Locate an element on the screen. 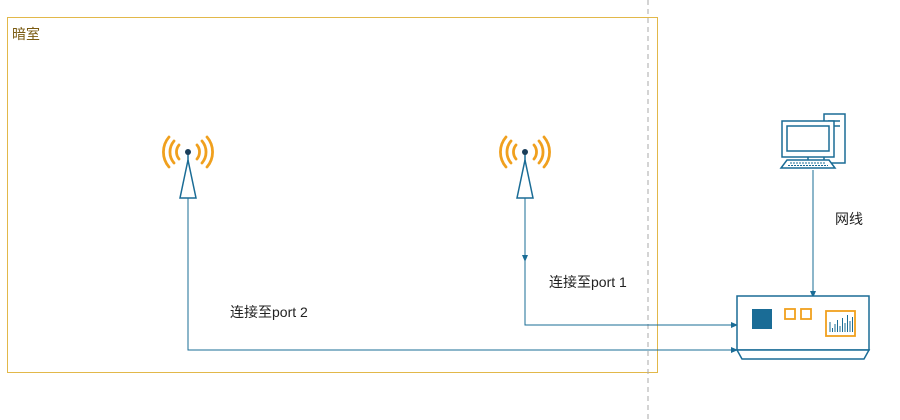 The height and width of the screenshot is (420, 900). computer-icon is located at coordinates (812, 141).